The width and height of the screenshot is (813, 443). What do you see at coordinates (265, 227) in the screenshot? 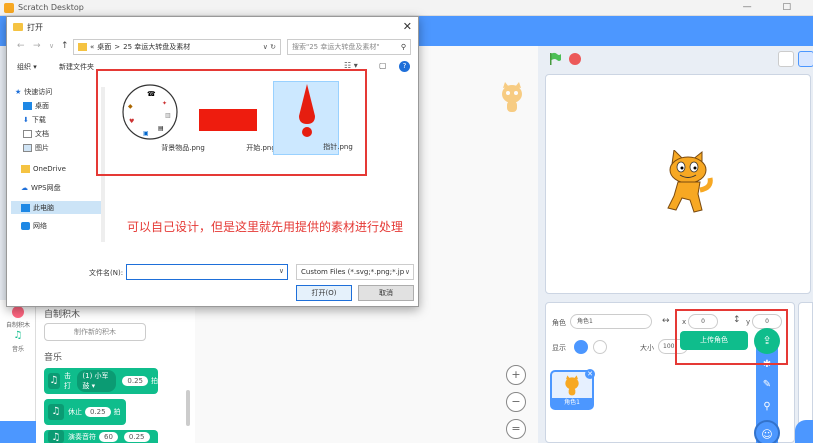
I see `instruction-annotation: 可以自己设计，但是这里就先用提供的素材进行处理` at bounding box center [265, 227].